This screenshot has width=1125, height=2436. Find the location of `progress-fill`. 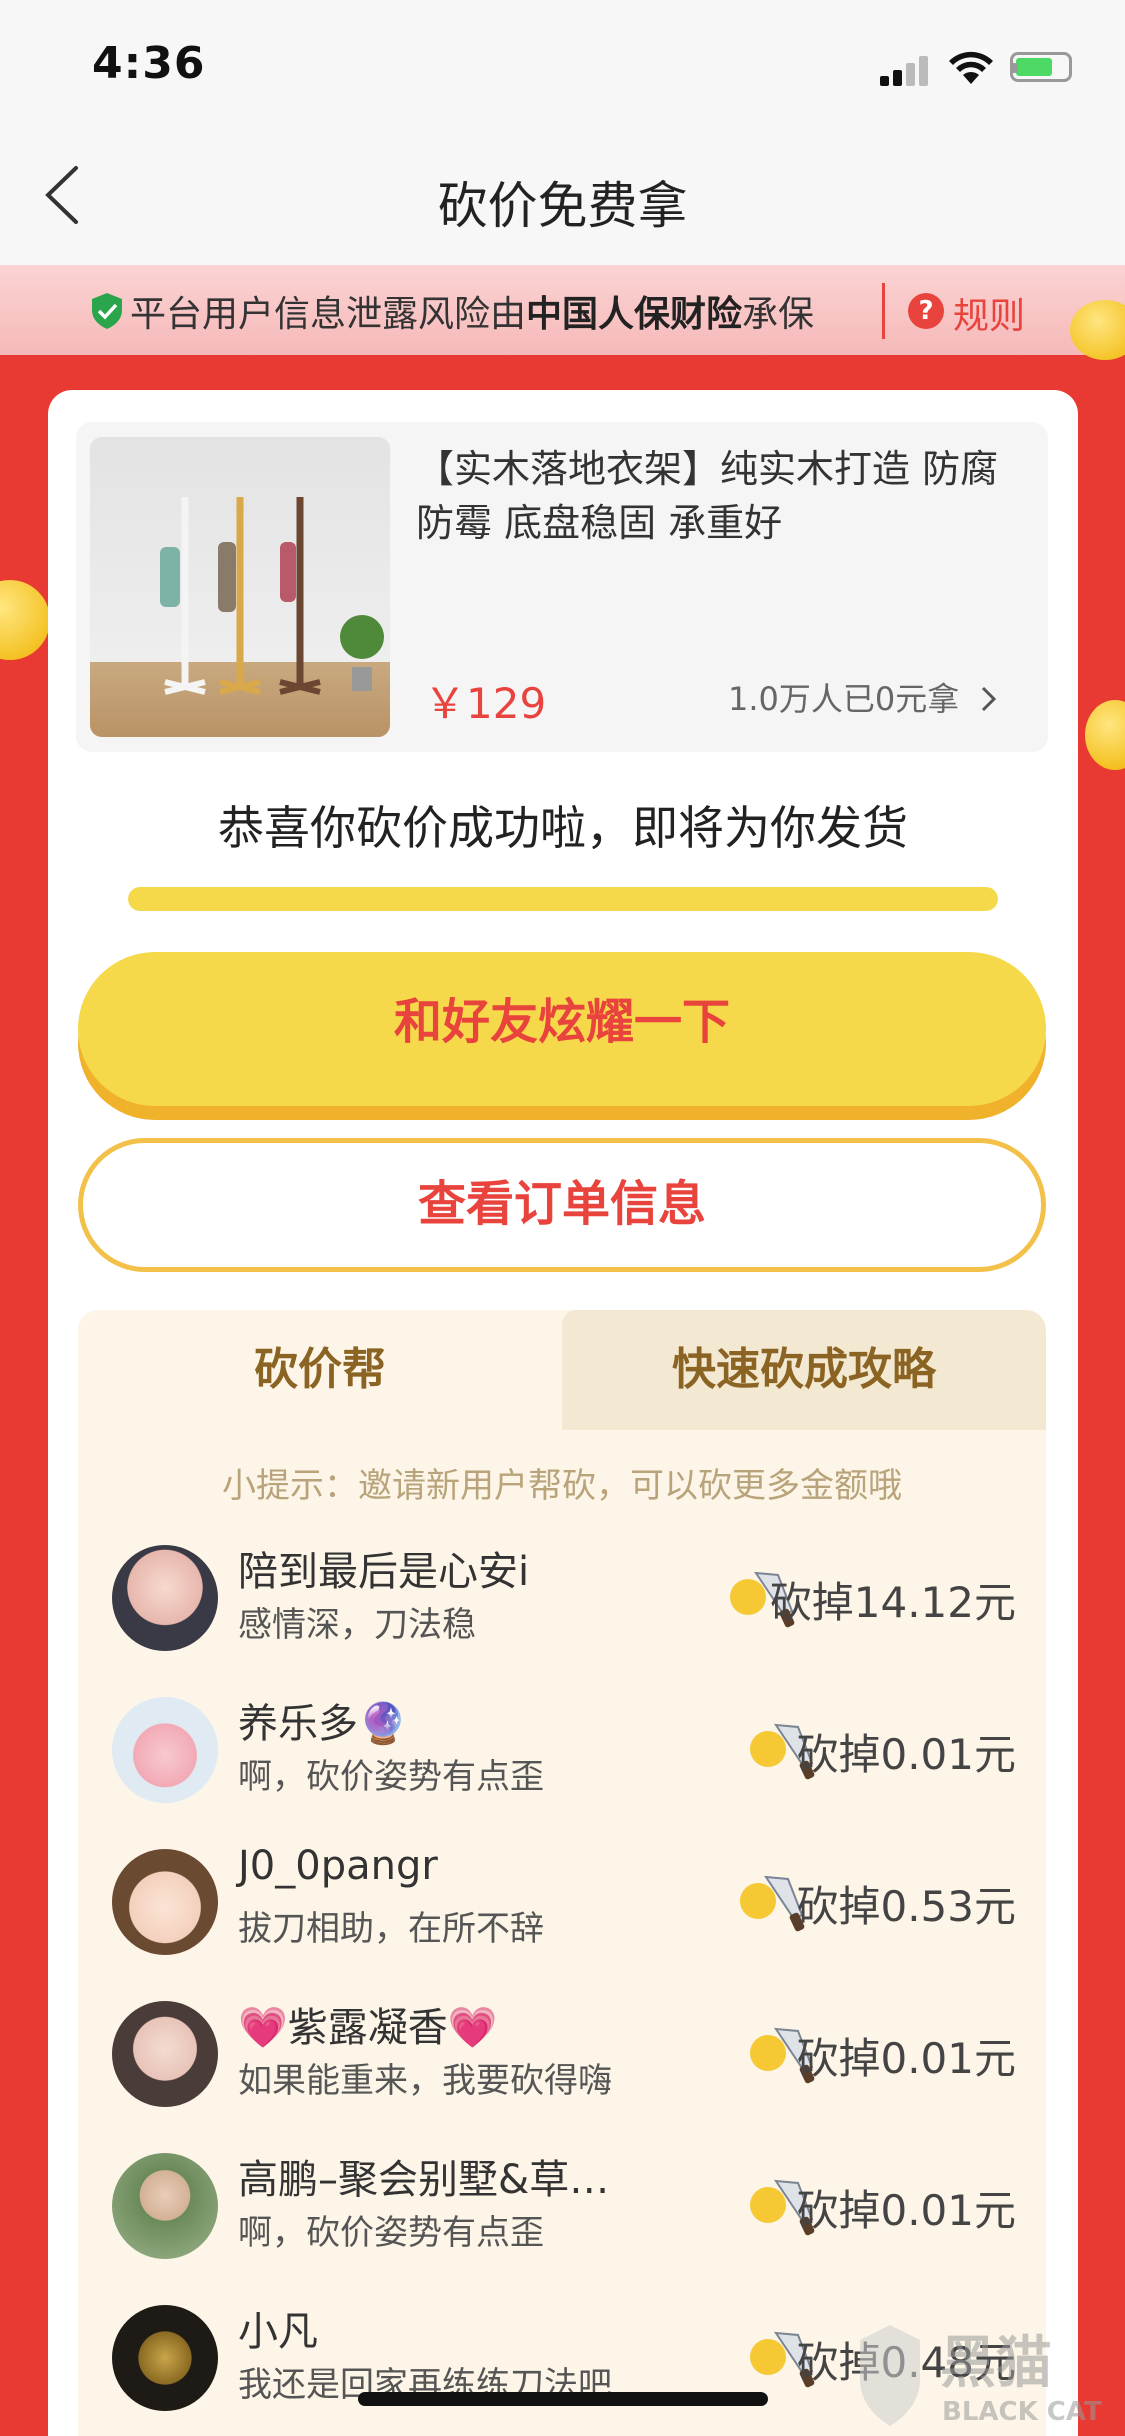

progress-fill is located at coordinates (563, 899).